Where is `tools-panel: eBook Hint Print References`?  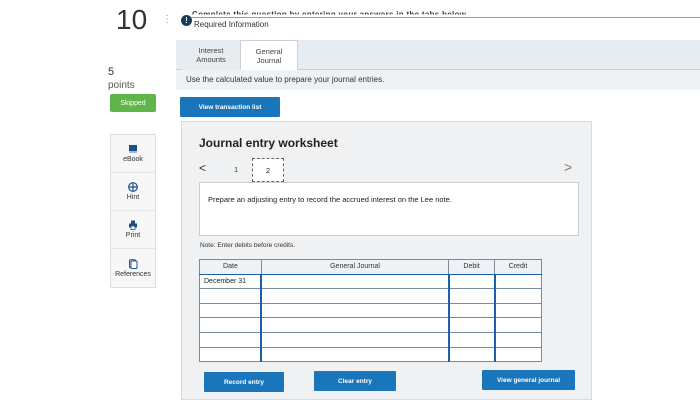
tools-panel: eBook Hint Print References is located at coordinates (133, 211).